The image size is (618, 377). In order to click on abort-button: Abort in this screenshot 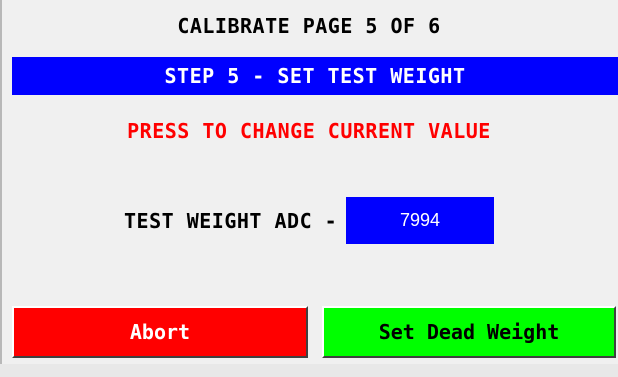, I will do `click(160, 332)`.